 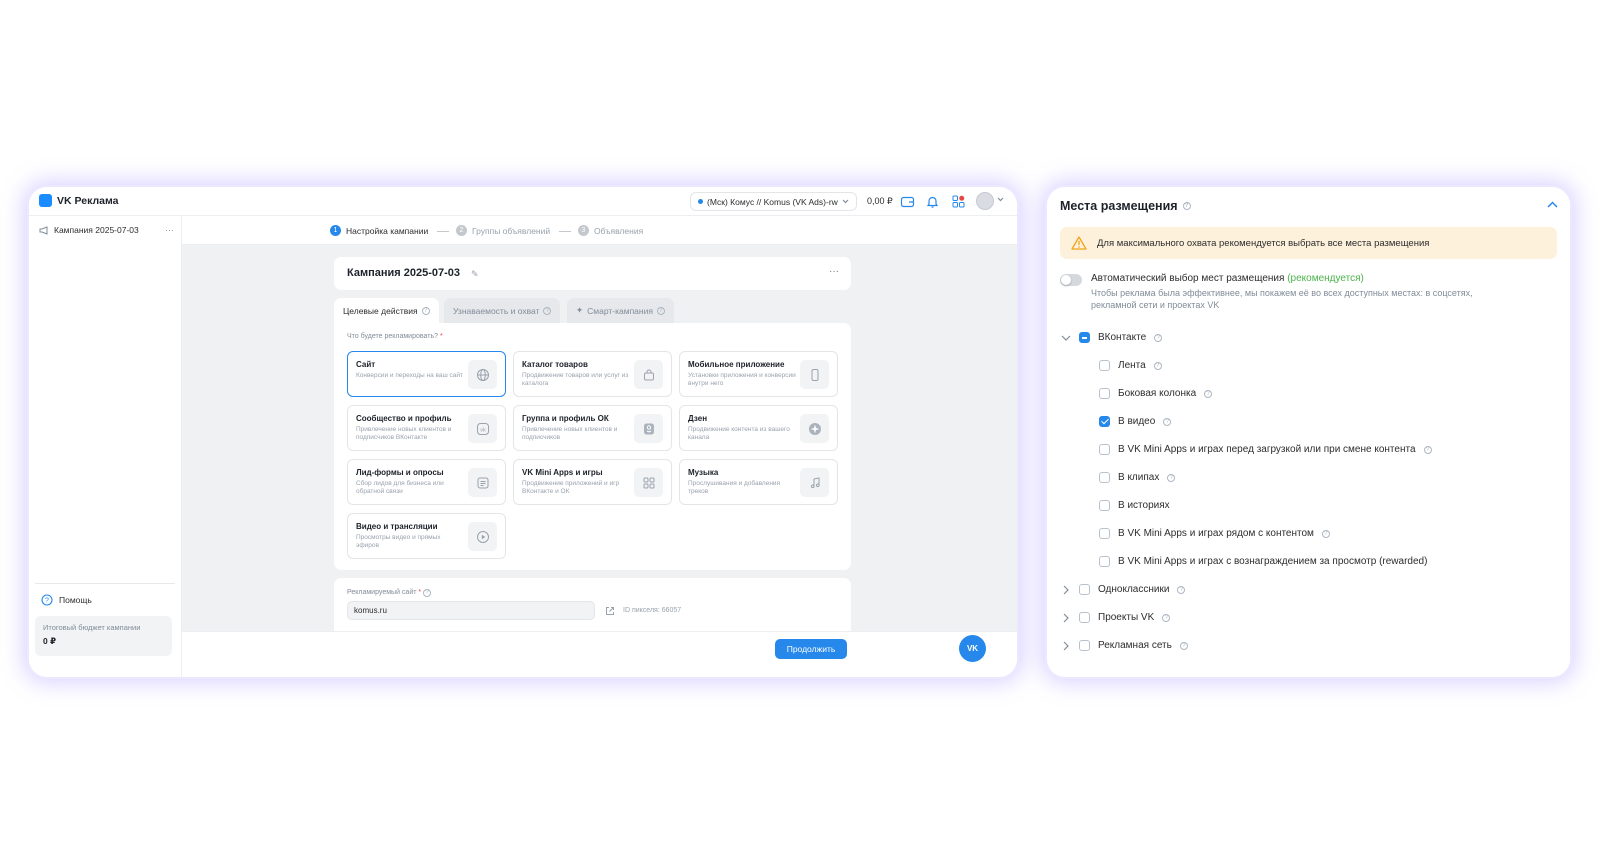 What do you see at coordinates (404, 273) in the screenshot?
I see `campaign-title: Кампания 2025-07-03` at bounding box center [404, 273].